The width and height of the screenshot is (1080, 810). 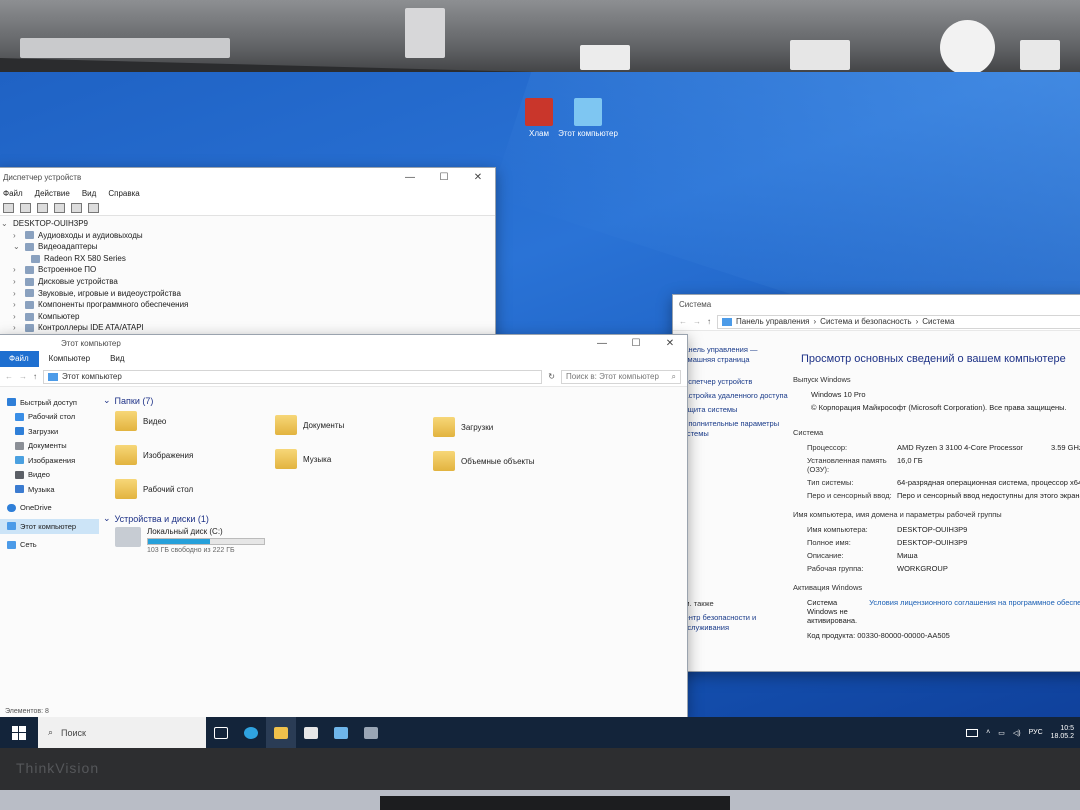 I want to click on link-advanced-settings: Дополнительные параметры системы, so click(x=734, y=429).